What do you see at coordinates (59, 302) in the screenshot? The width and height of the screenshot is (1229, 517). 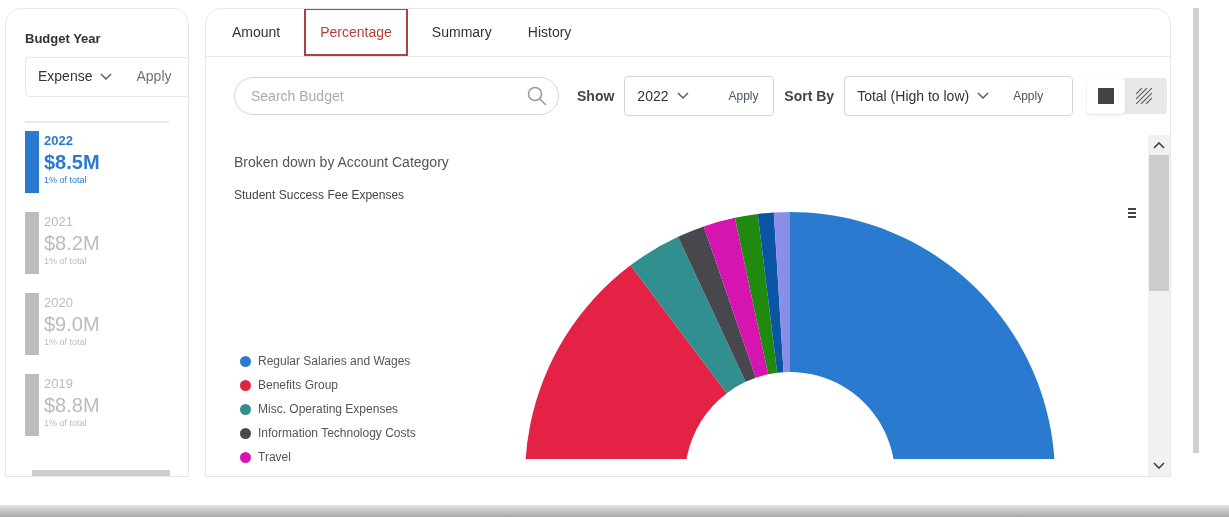 I see `year-label: 2020` at bounding box center [59, 302].